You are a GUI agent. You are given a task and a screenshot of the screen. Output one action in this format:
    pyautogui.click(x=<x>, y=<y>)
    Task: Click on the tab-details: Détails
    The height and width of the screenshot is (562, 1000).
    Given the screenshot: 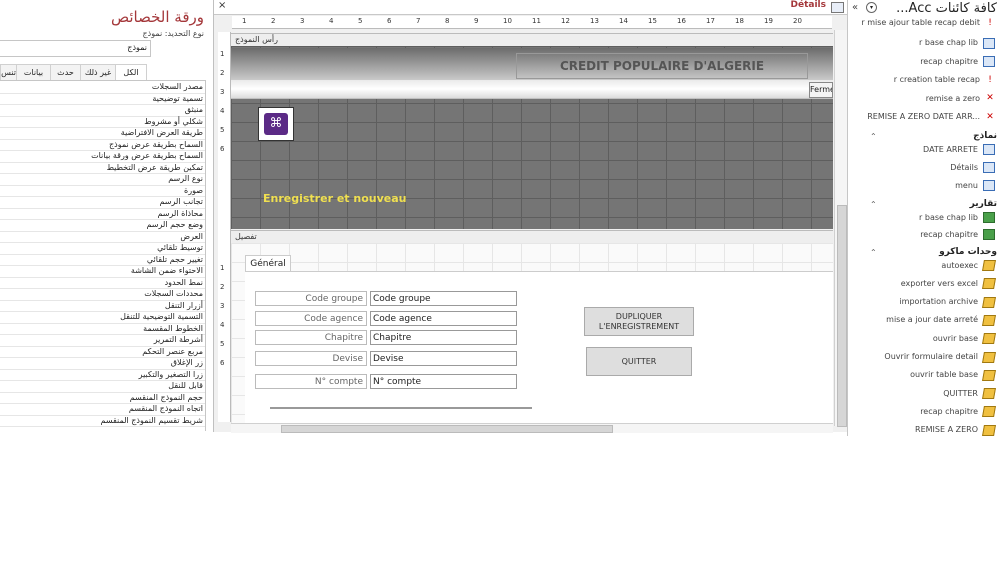 What is the action you would take?
    pyautogui.click(x=808, y=6)
    